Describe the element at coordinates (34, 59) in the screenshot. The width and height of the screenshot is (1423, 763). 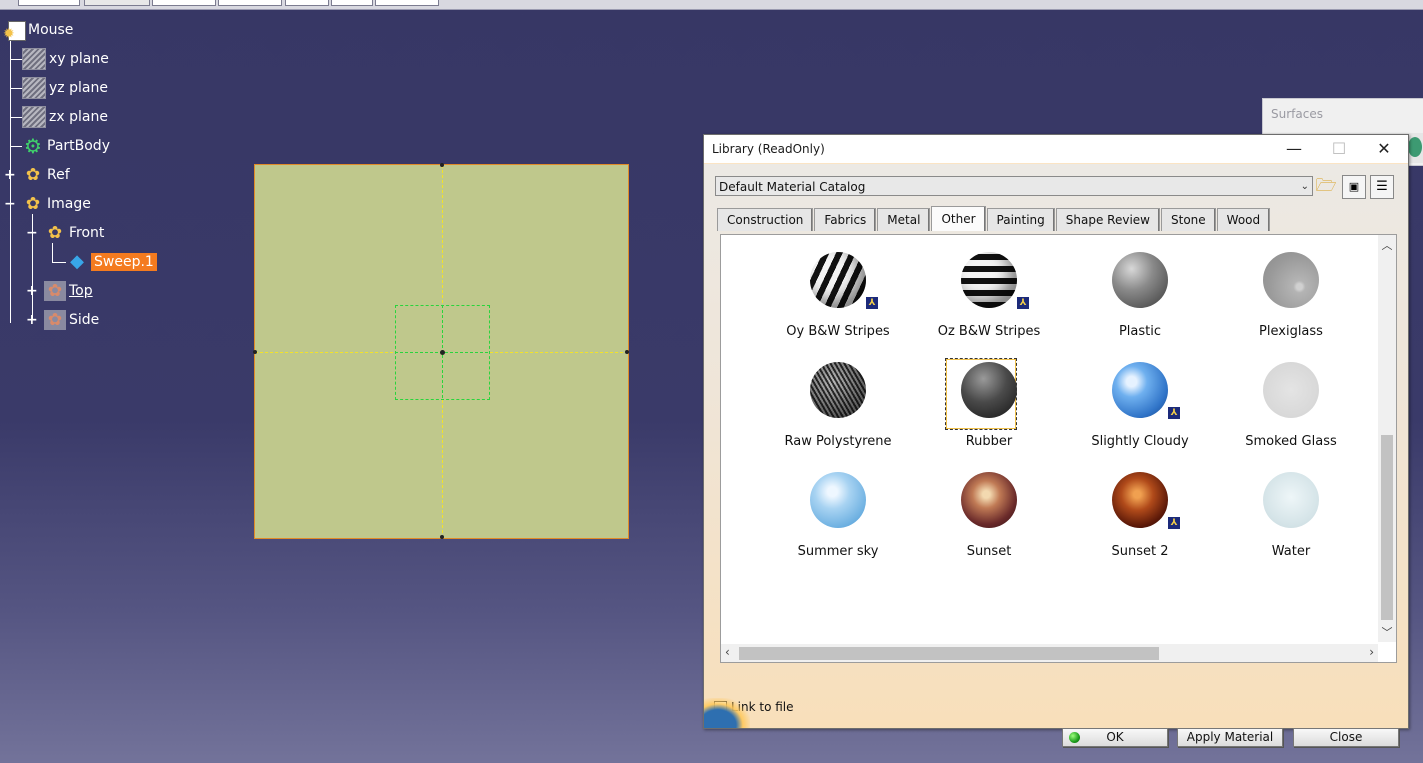
I see `plane-icon` at that location.